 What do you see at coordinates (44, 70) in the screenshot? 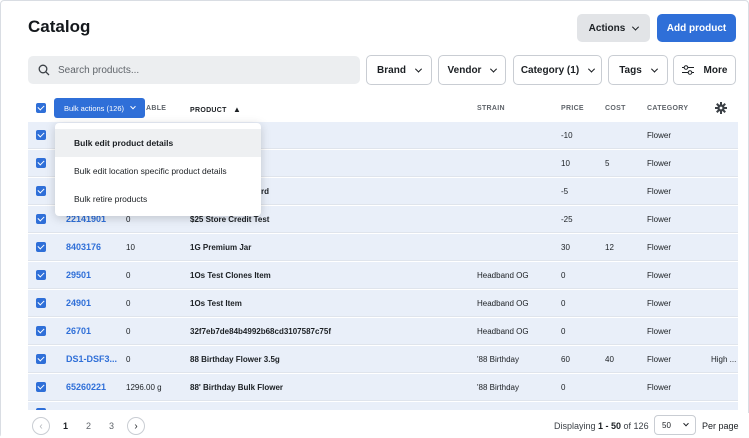
I see `search-icon` at bounding box center [44, 70].